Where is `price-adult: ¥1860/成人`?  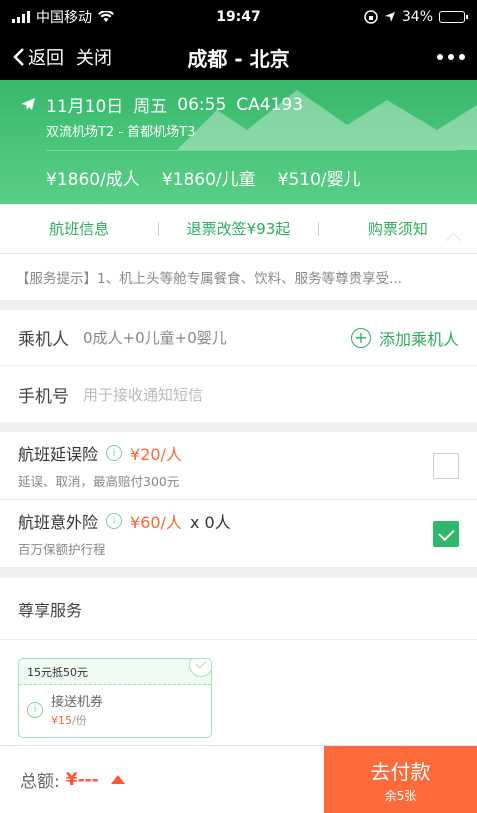
price-adult: ¥1860/成人 is located at coordinates (93, 180).